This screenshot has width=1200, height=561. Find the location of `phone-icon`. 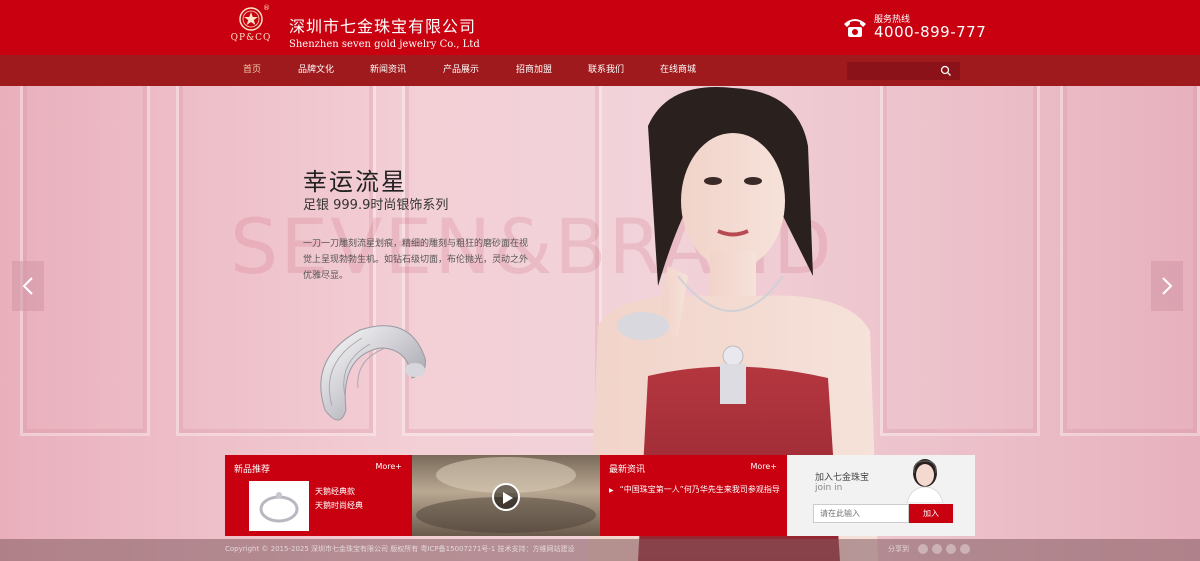

phone-icon is located at coordinates (855, 28).